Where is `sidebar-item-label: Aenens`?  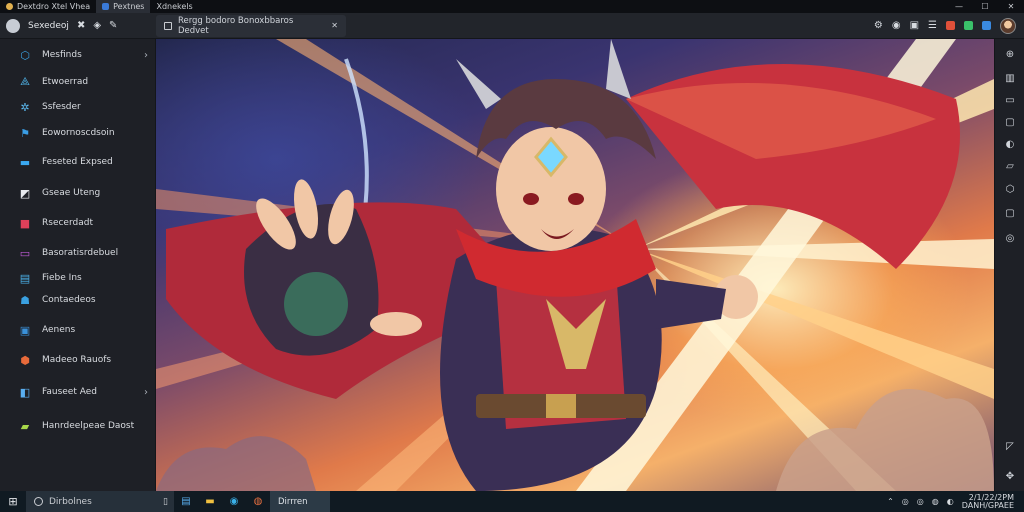
sidebar-item-label: Aenens is located at coordinates (59, 330).